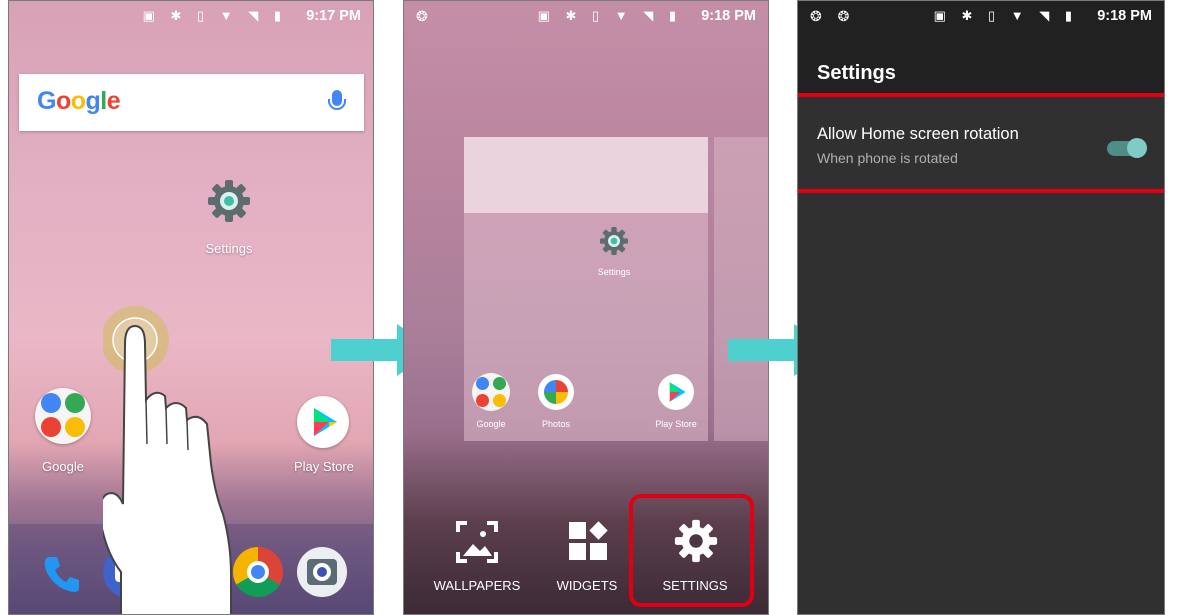  I want to click on widgets-button: WIDGETS, so click(587, 559).